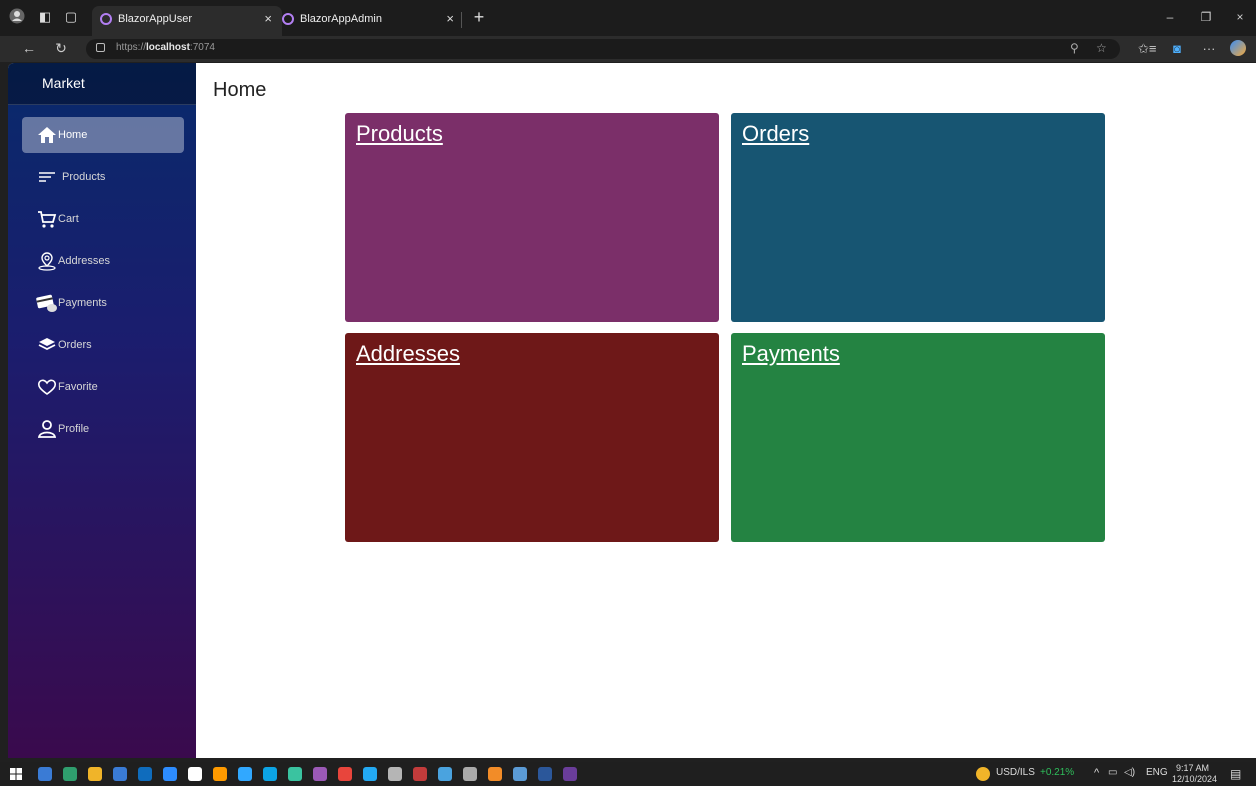  Describe the element at coordinates (1192, 768) in the screenshot. I see `clock-time: 9:17 AM` at that location.